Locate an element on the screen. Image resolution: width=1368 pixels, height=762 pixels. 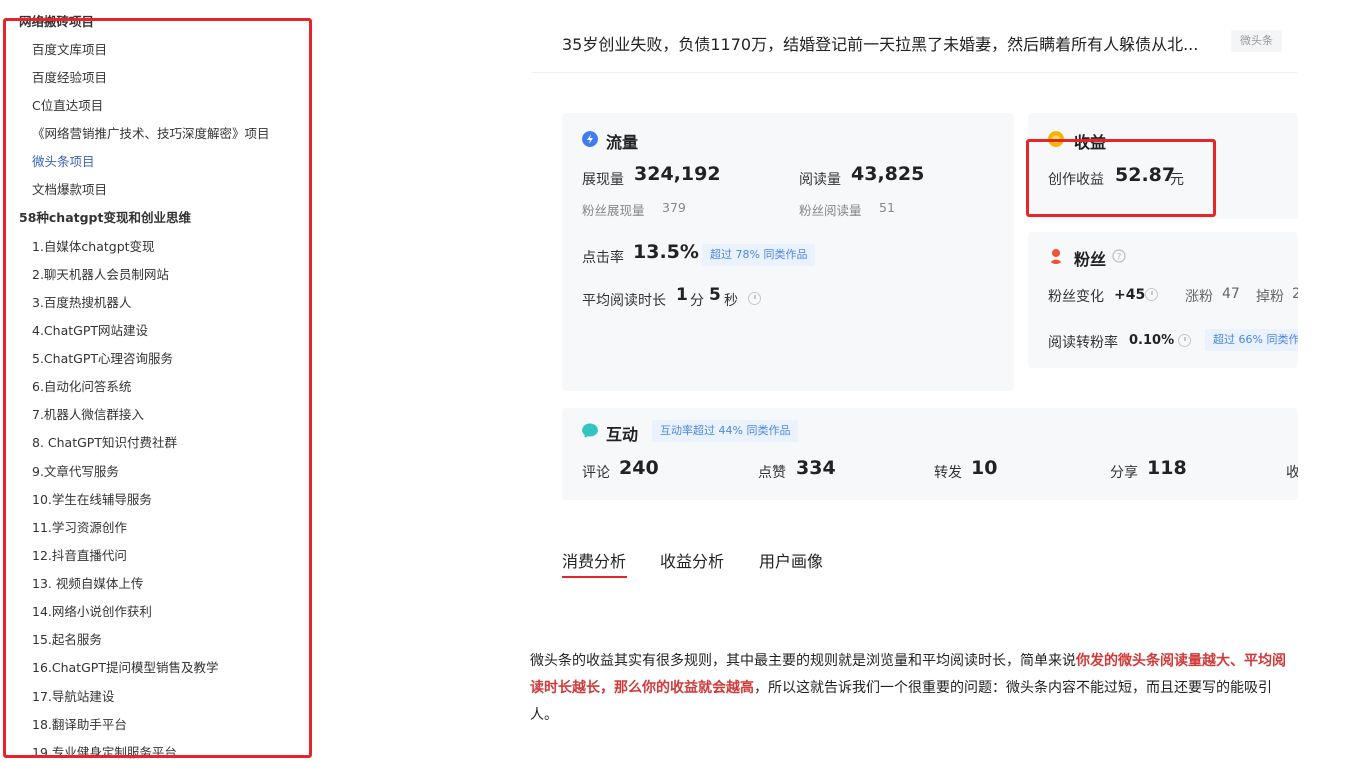
fans-gain-label: 涨粉 is located at coordinates (1199, 297).